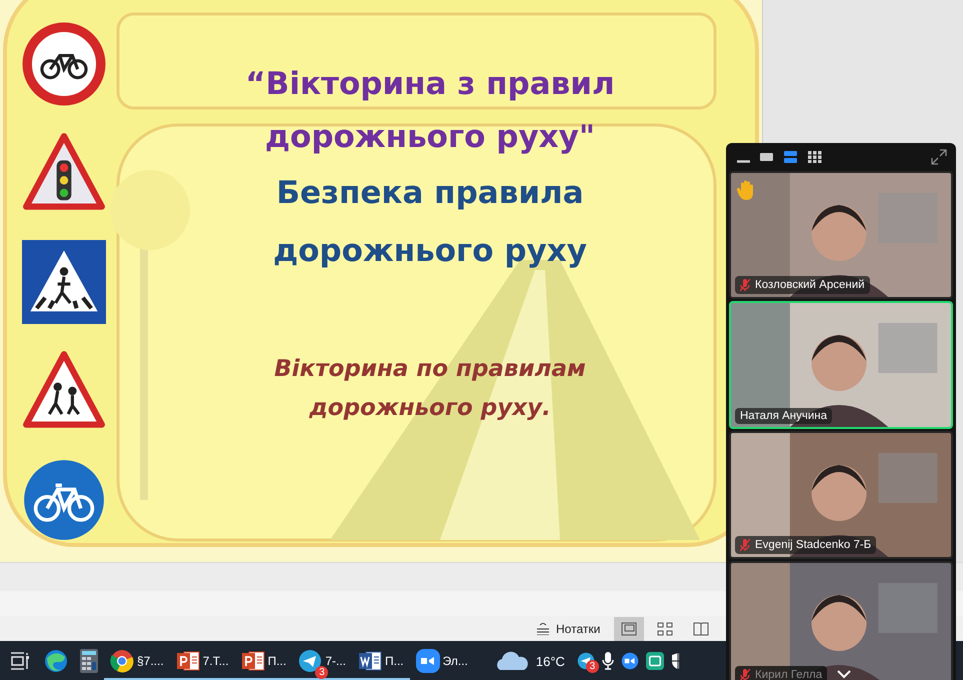  What do you see at coordinates (939, 157) in the screenshot?
I see `expand-icon` at bounding box center [939, 157].